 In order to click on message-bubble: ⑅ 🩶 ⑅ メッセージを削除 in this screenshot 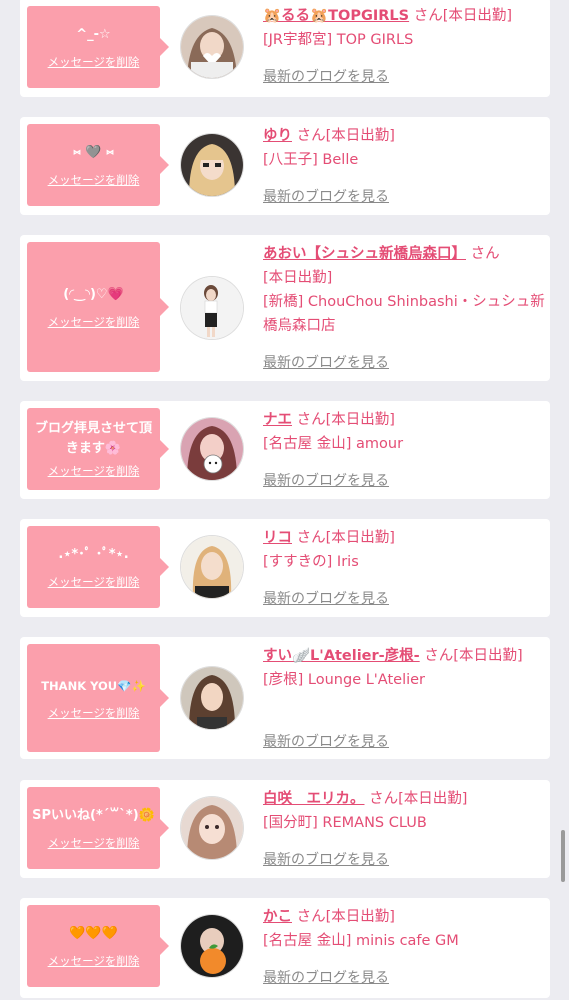, I will do `click(98, 165)`.